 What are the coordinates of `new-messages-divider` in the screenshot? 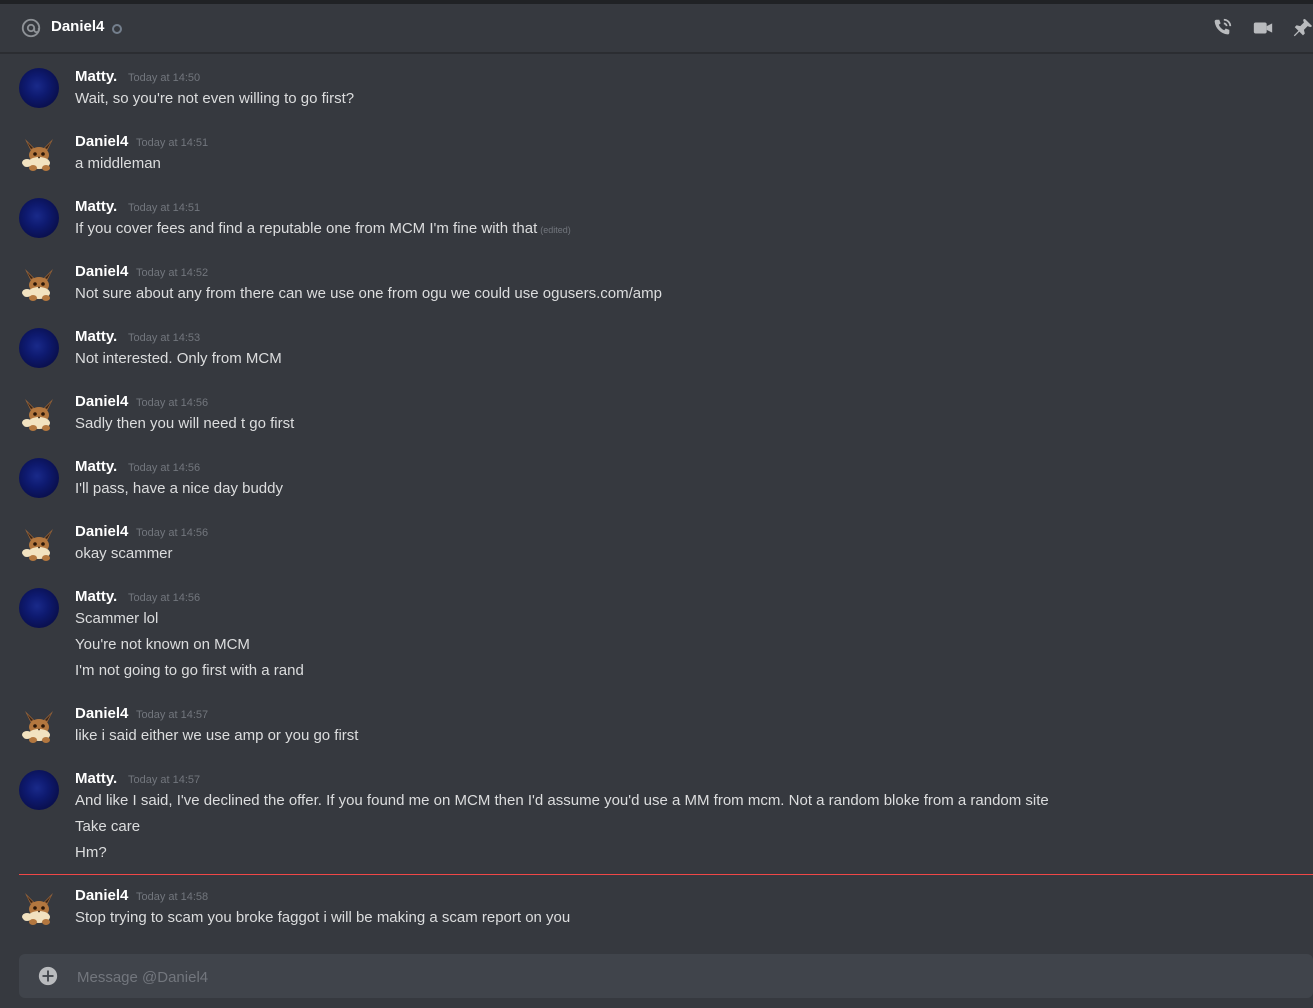 It's located at (666, 874).